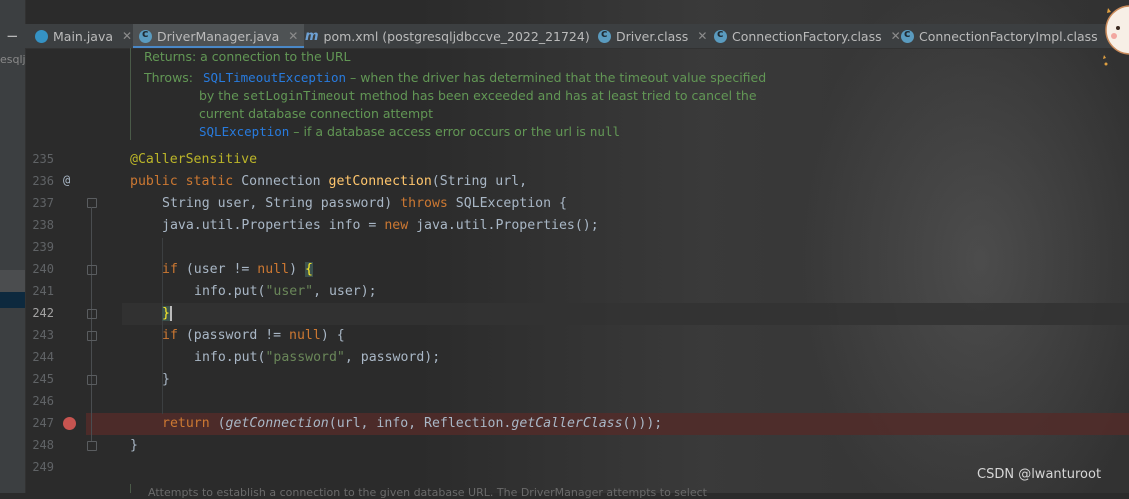  I want to click on method-call-token: getCallerClass, so click(567, 423).